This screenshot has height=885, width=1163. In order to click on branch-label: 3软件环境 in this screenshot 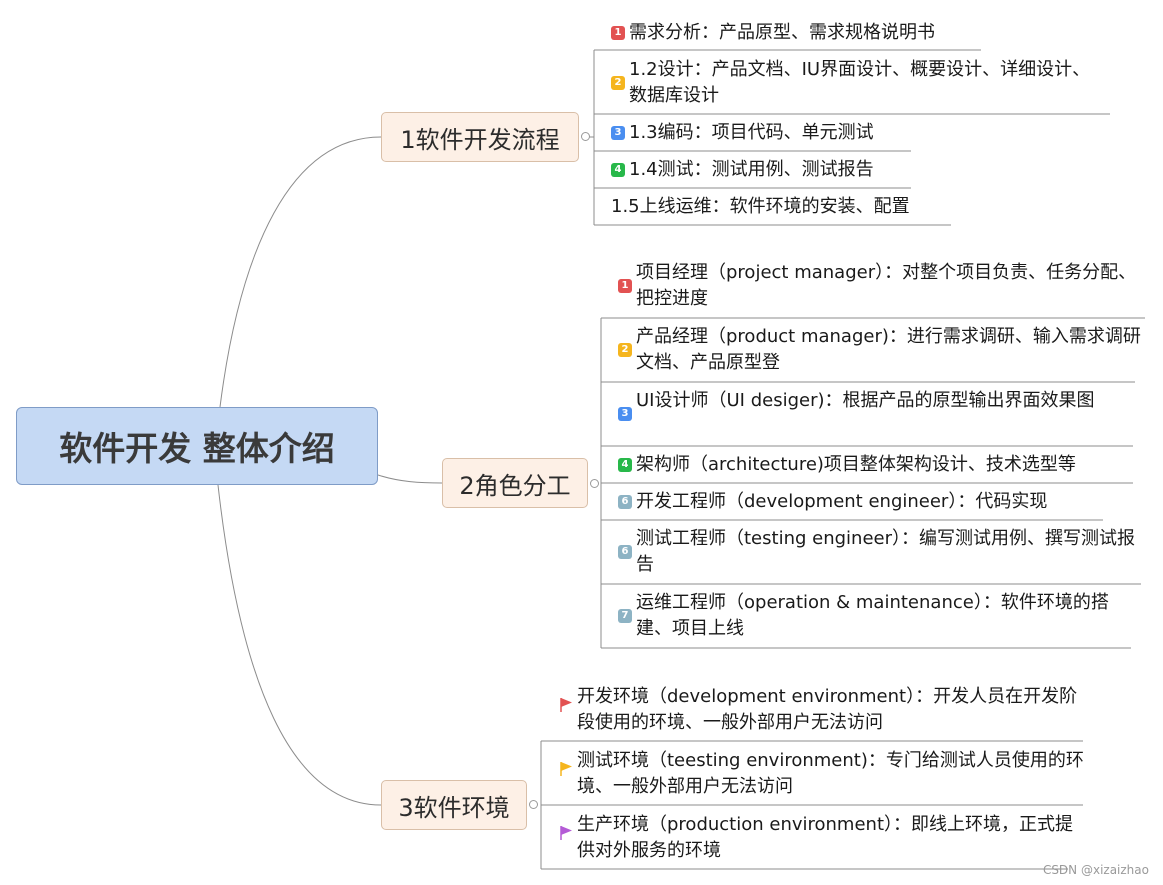, I will do `click(454, 807)`.